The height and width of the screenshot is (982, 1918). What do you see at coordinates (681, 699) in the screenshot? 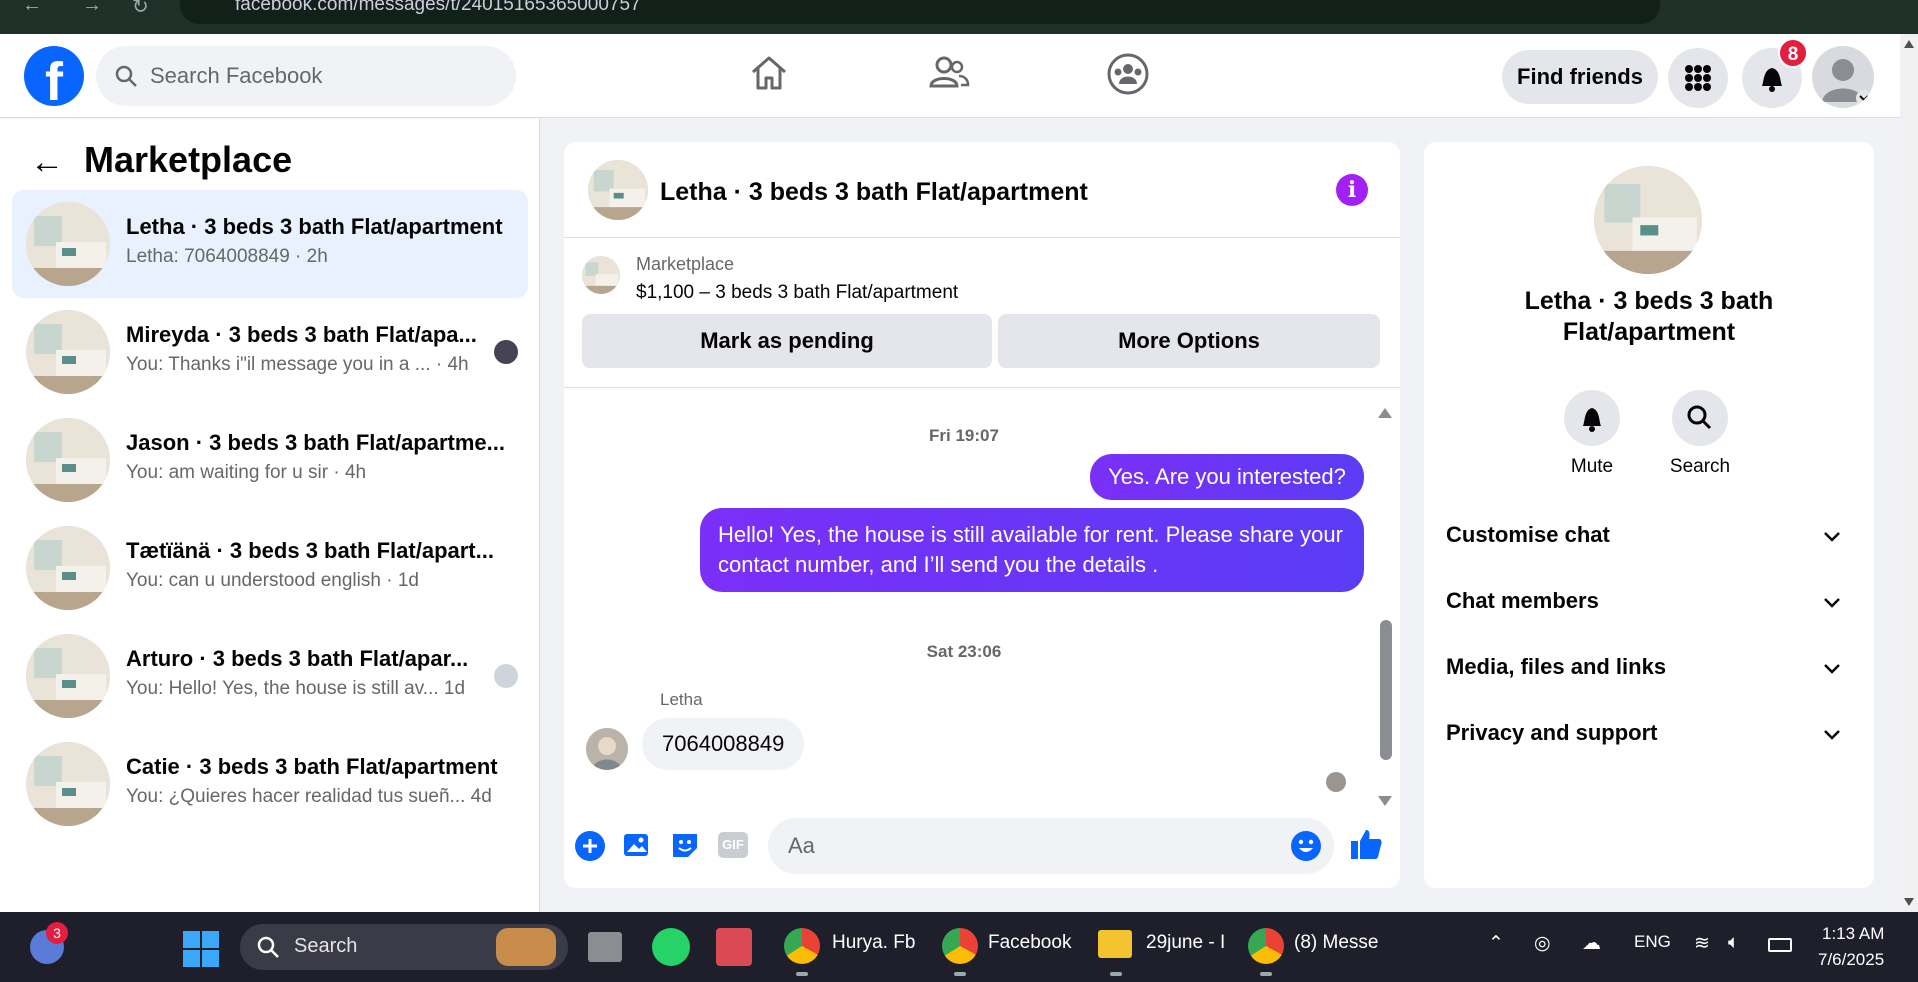
I see `sender-name: Letha` at bounding box center [681, 699].